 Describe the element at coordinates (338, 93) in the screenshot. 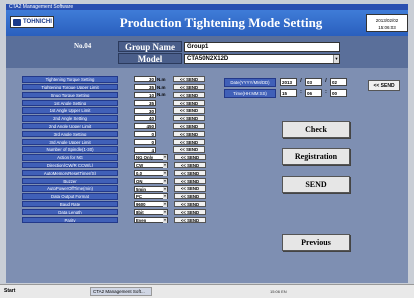

I see `second-field: 00` at that location.